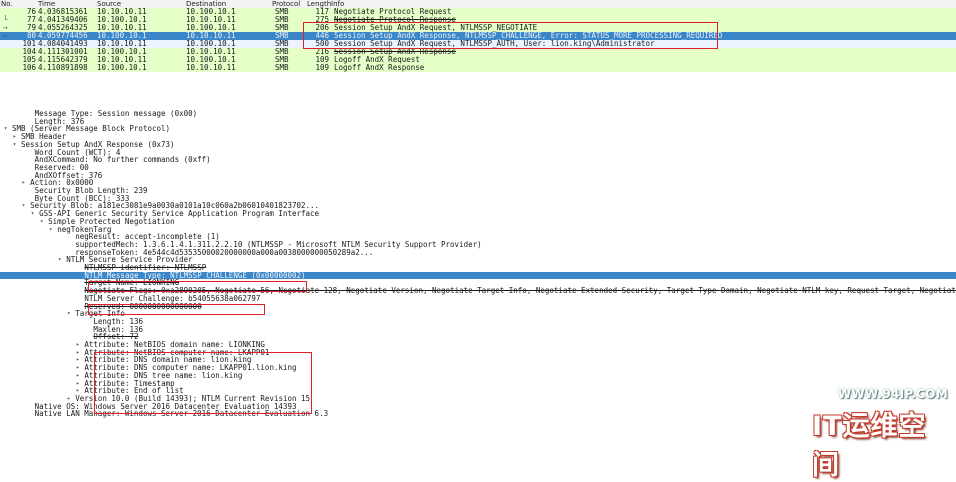 The image size is (956, 482). What do you see at coordinates (7, 4) in the screenshot?
I see `column-header-no: No.` at bounding box center [7, 4].